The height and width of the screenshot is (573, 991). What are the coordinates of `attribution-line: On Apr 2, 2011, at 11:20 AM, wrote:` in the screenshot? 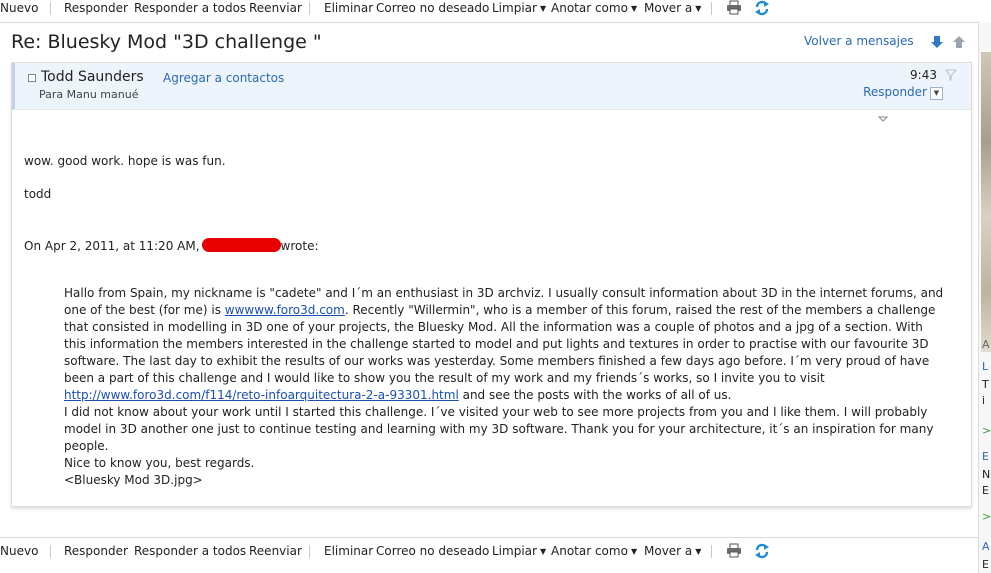 It's located at (171, 246).